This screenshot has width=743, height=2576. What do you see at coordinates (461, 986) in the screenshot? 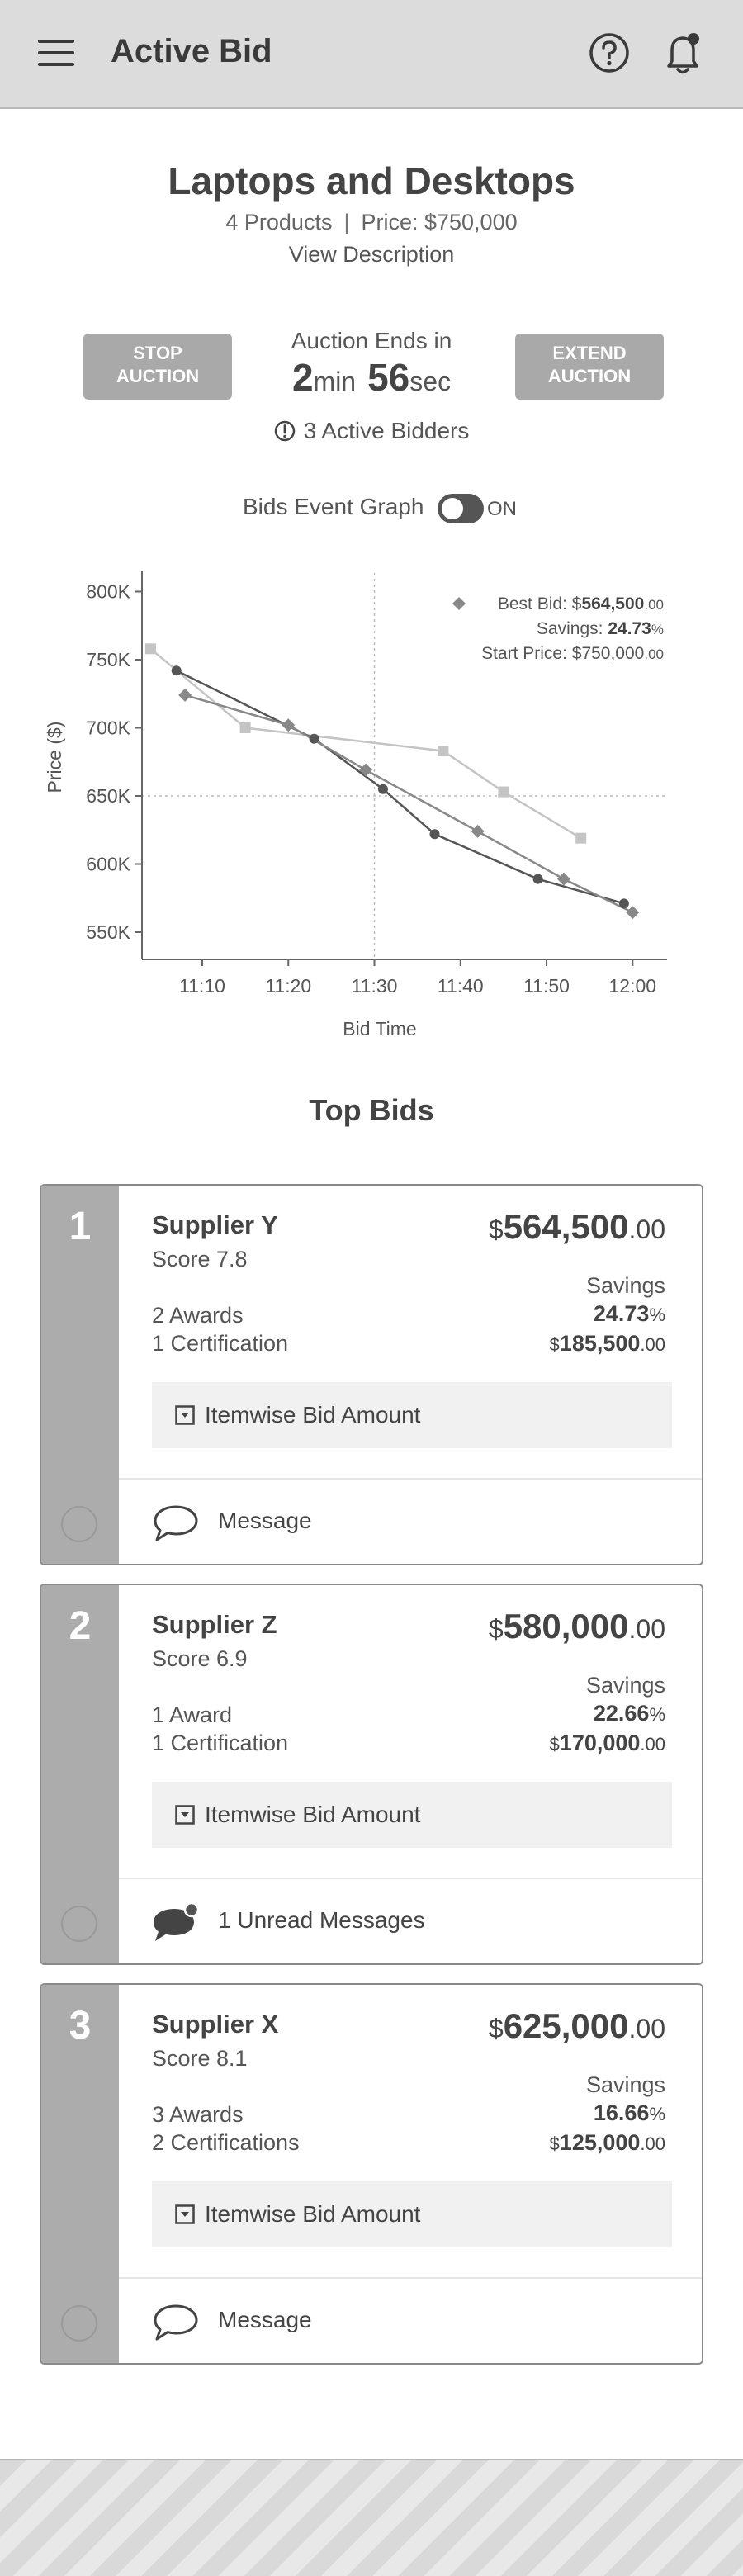
I see `x-tick-label: 11:40` at bounding box center [461, 986].